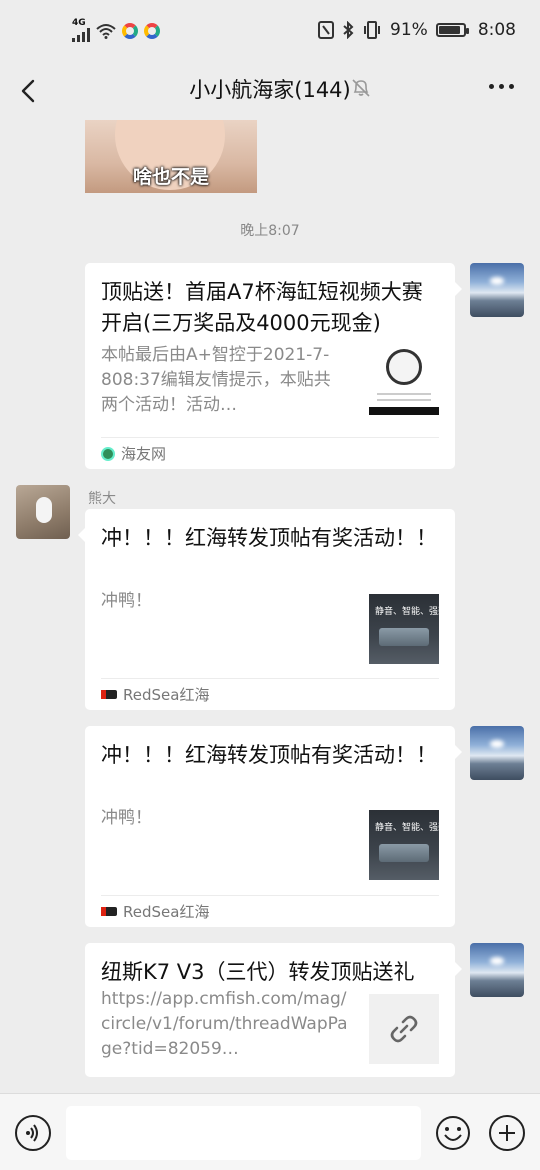  I want to click on wifi-icon, so click(106, 31).